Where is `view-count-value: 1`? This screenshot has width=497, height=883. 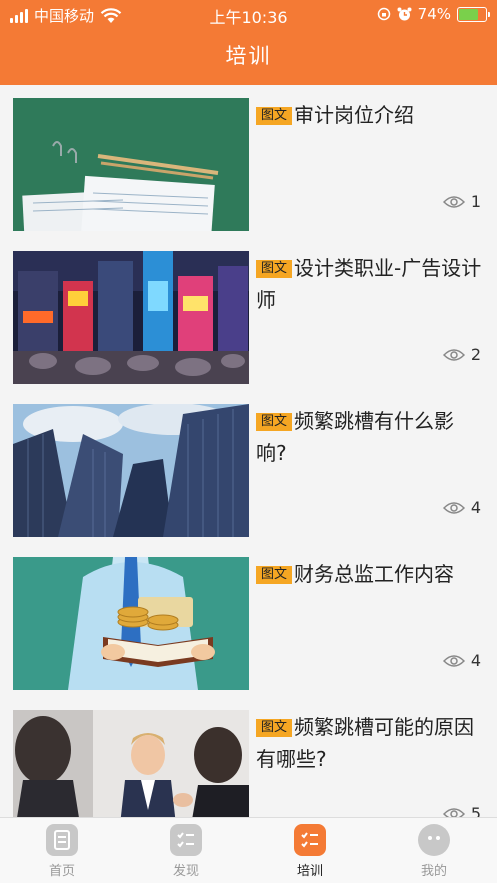 view-count-value: 1 is located at coordinates (475, 201).